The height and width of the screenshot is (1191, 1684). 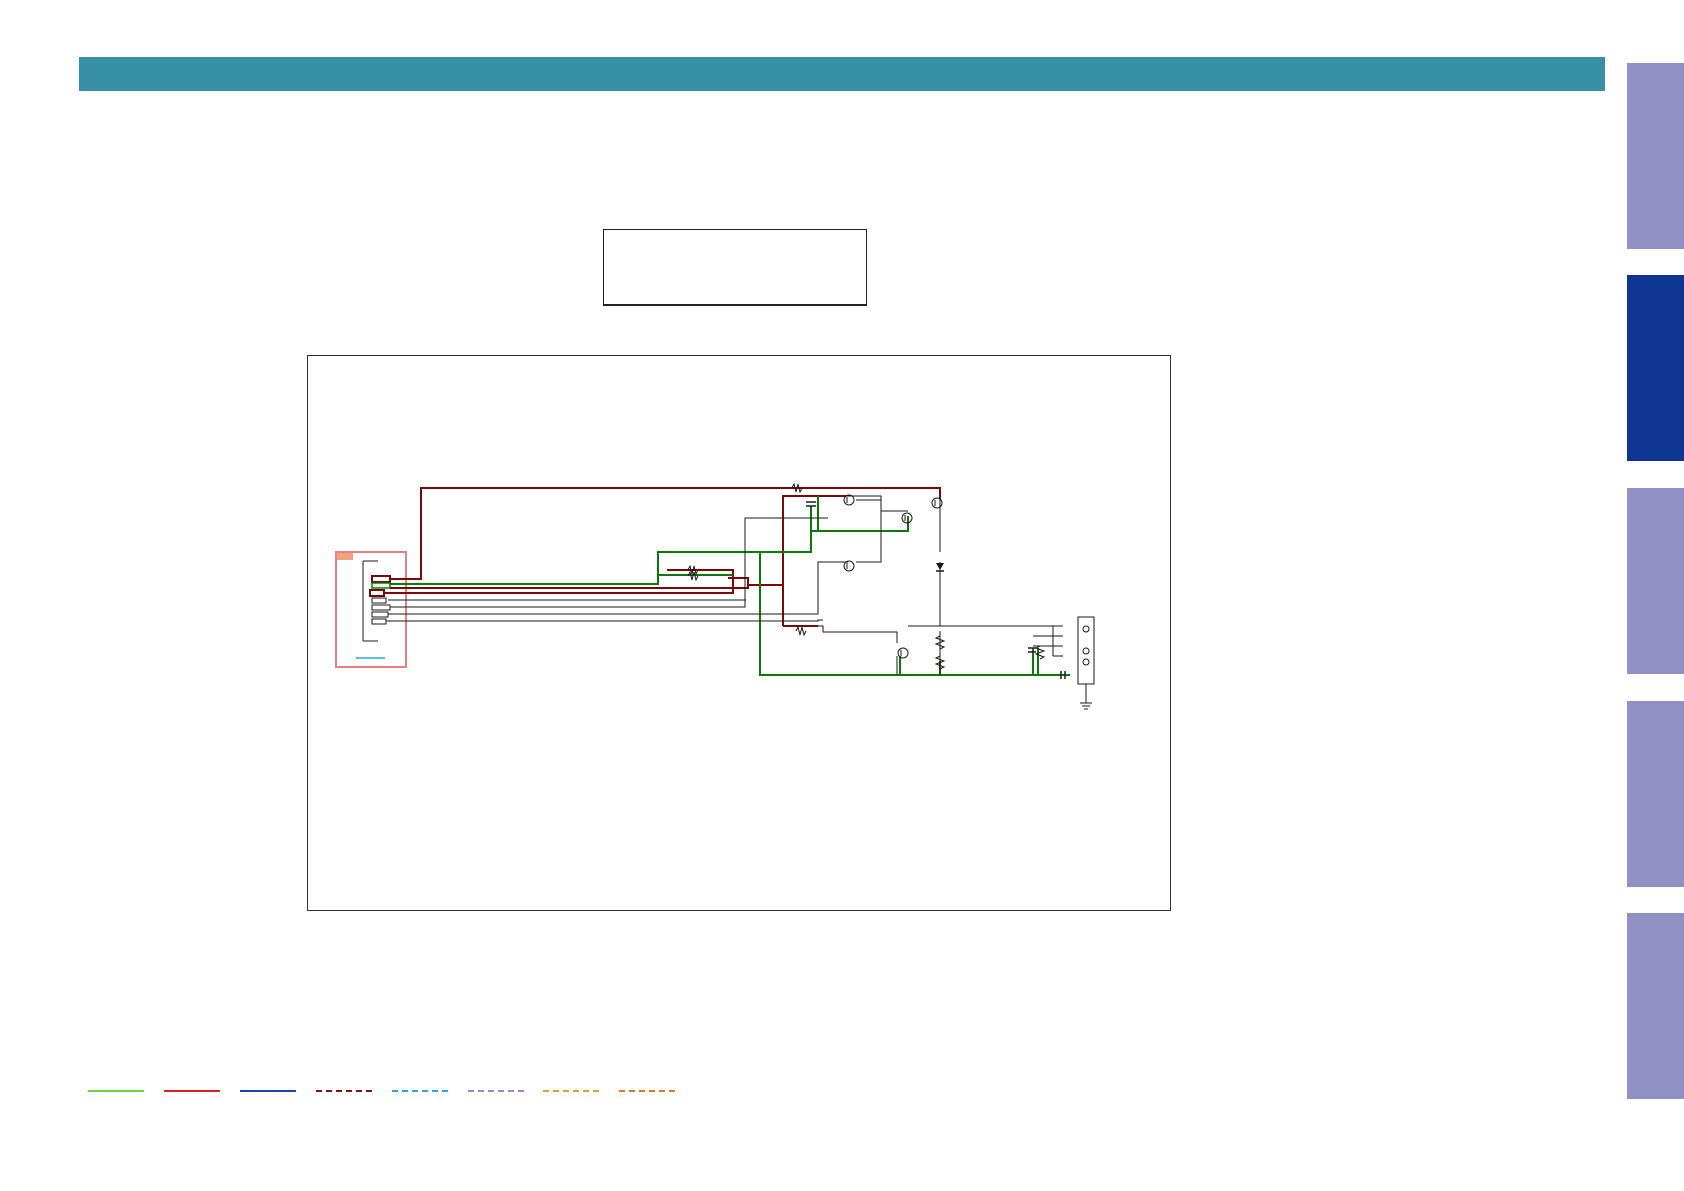 I want to click on schematic-svg, so click(x=715, y=596).